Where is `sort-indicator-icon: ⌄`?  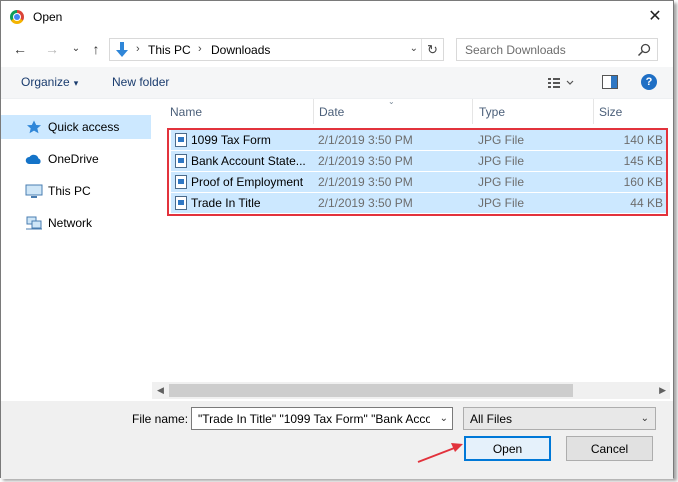
sort-indicator-icon: ⌄ is located at coordinates (391, 101).